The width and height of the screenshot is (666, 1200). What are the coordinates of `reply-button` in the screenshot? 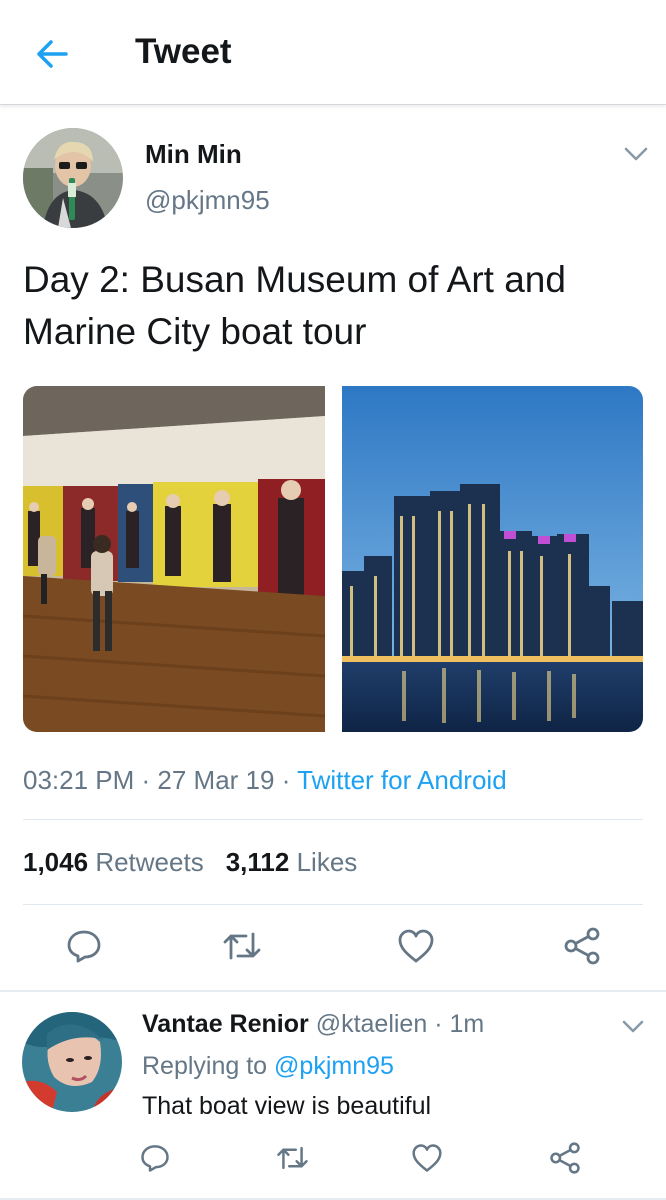 It's located at (84, 946).